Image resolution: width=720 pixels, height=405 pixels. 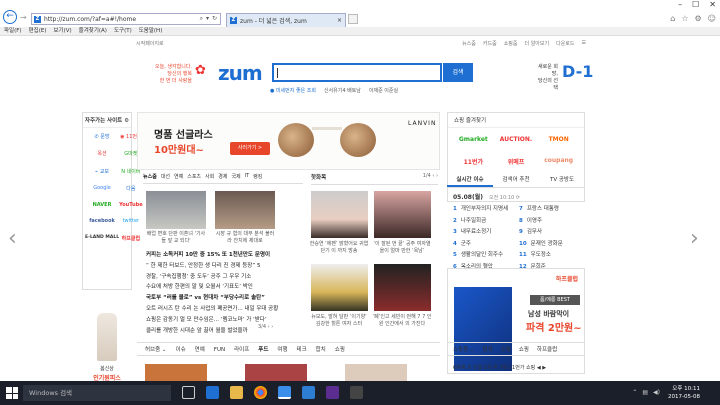 I want to click on list-item: 3 내무료소정기, so click(x=480, y=233).